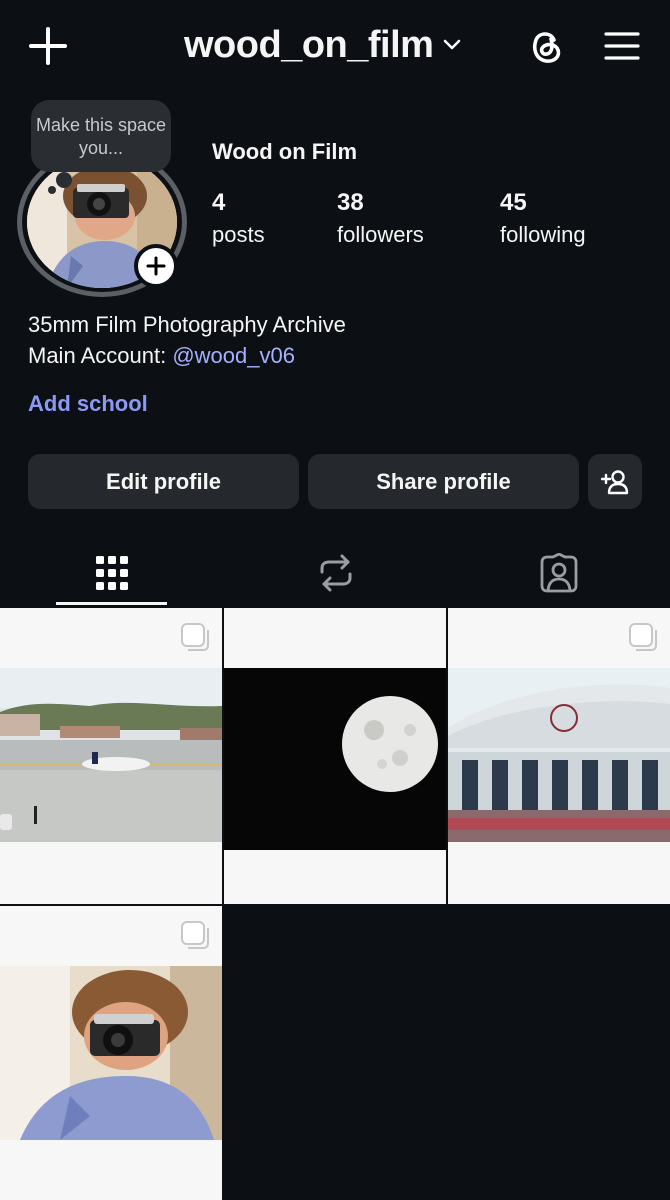 The image size is (670, 1200). What do you see at coordinates (64, 180) in the screenshot?
I see `note-bubble-tail` at bounding box center [64, 180].